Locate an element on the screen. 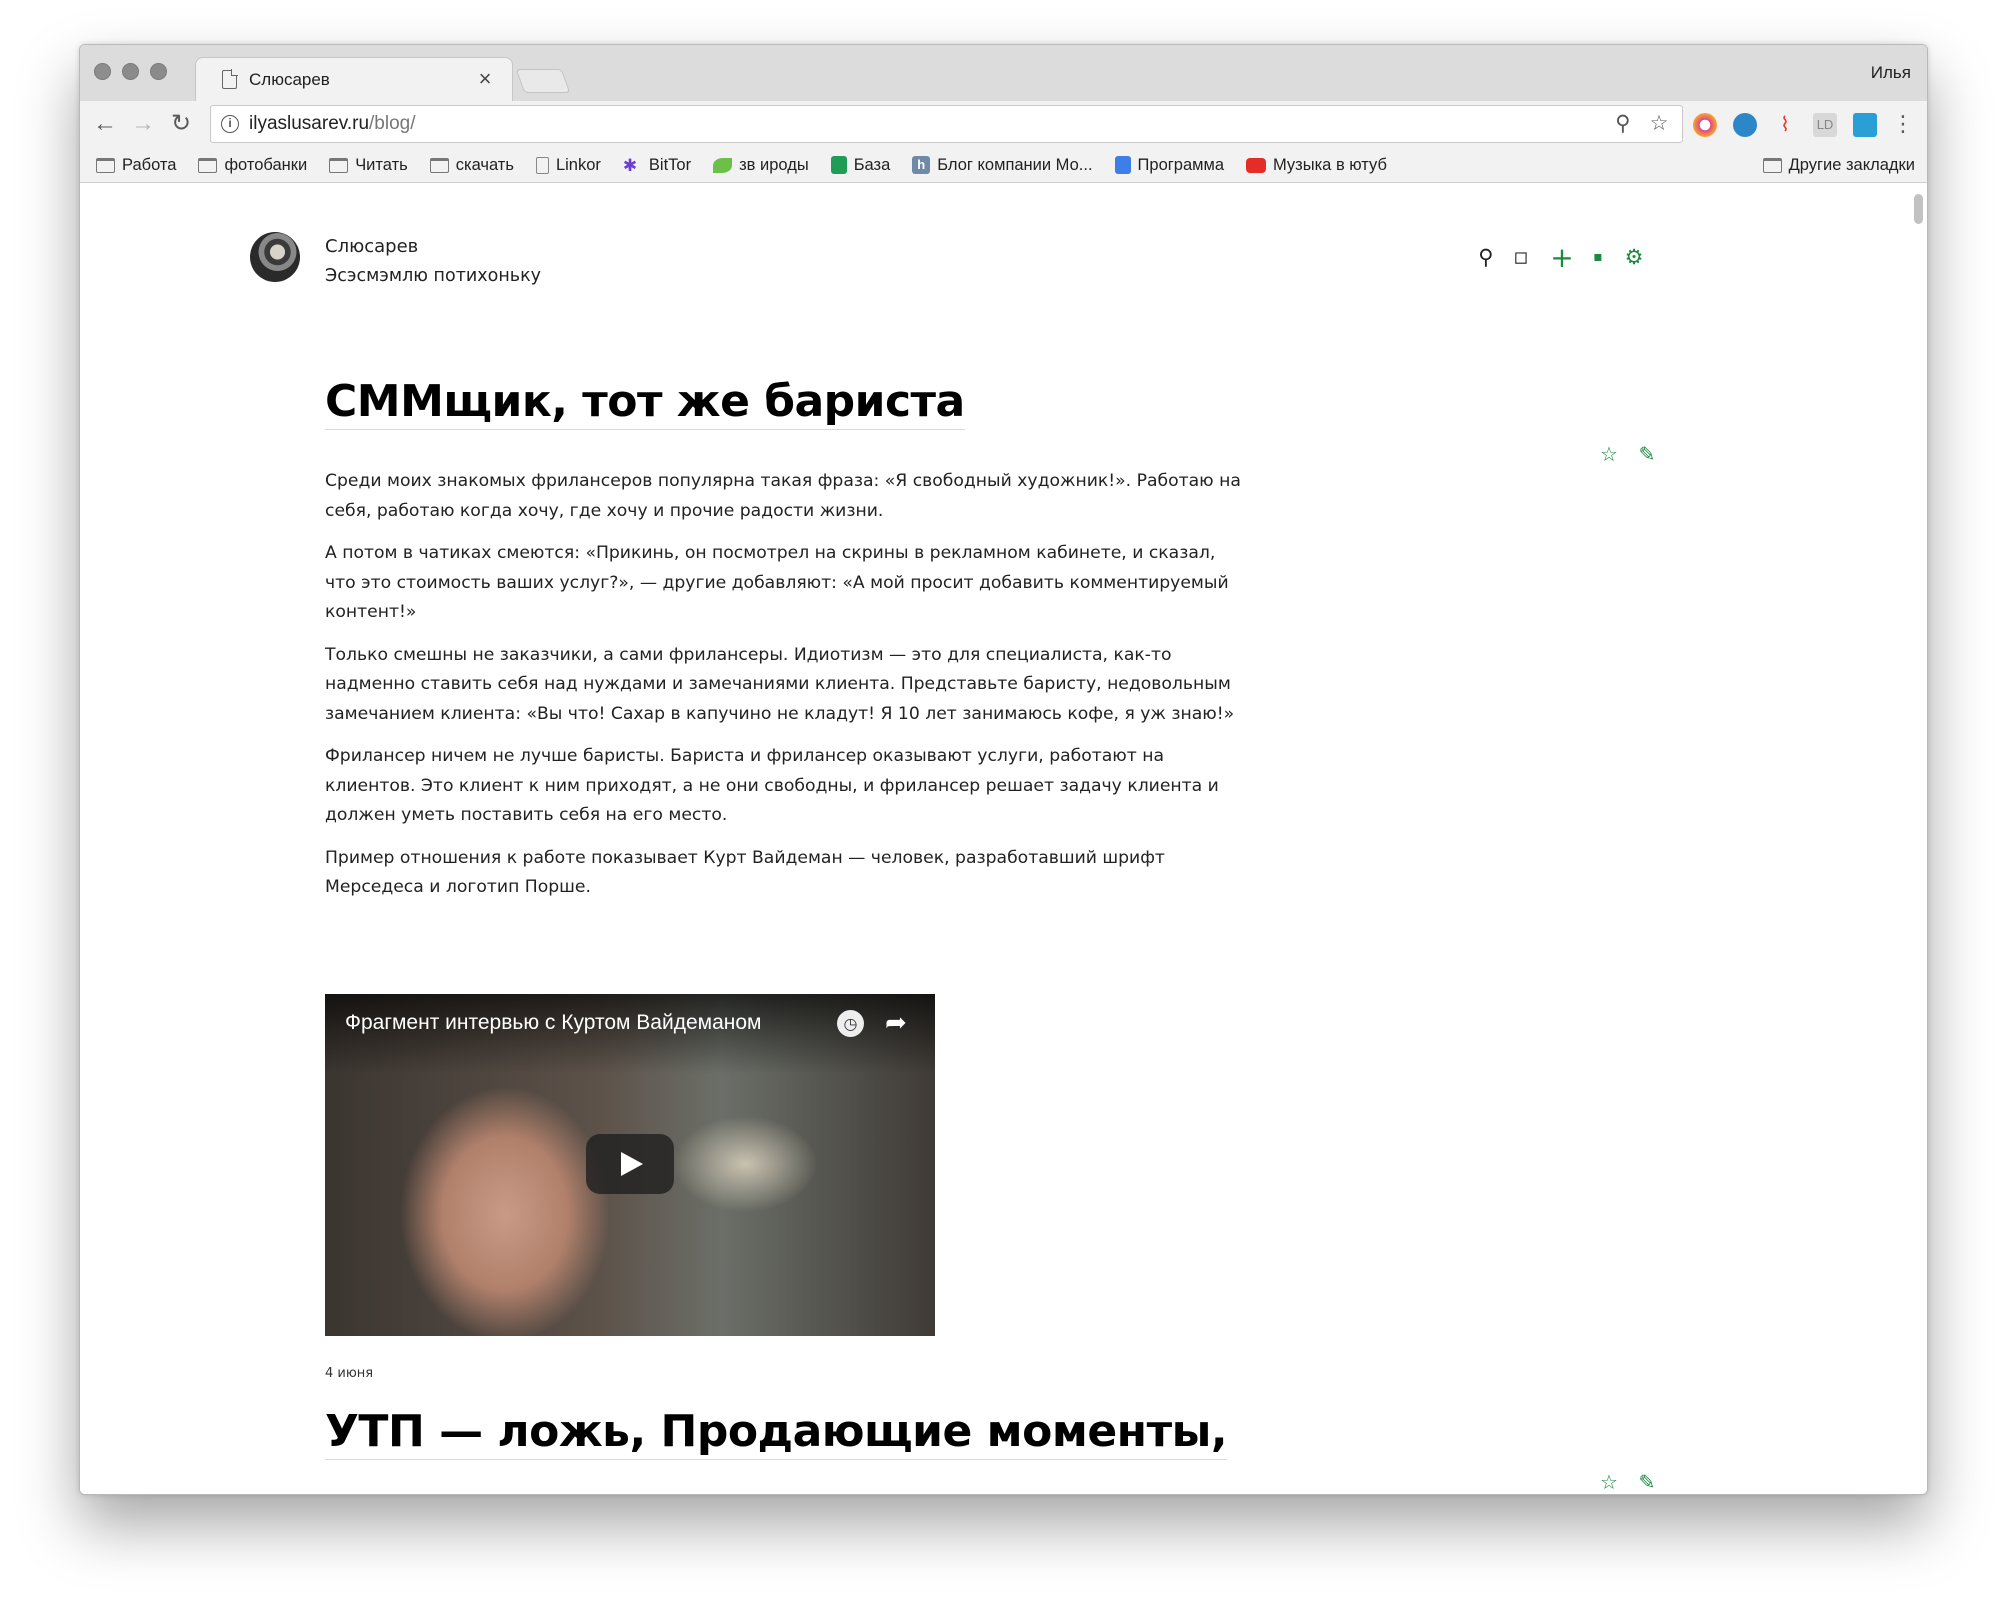 The height and width of the screenshot is (1605, 1999). bookmark-label: BitTor is located at coordinates (670, 164).